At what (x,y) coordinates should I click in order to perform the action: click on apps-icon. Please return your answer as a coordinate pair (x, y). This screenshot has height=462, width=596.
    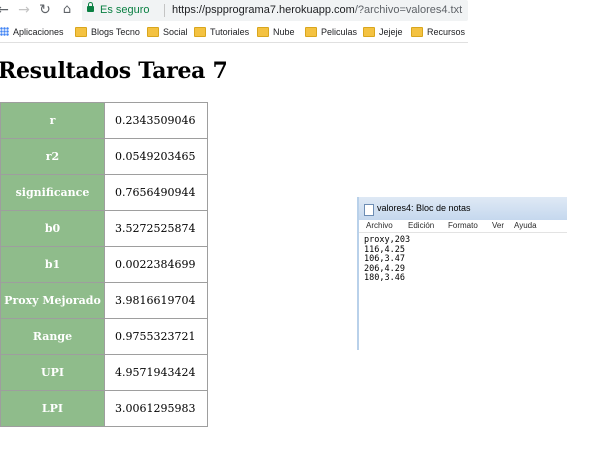
    Looking at the image, I should click on (4, 32).